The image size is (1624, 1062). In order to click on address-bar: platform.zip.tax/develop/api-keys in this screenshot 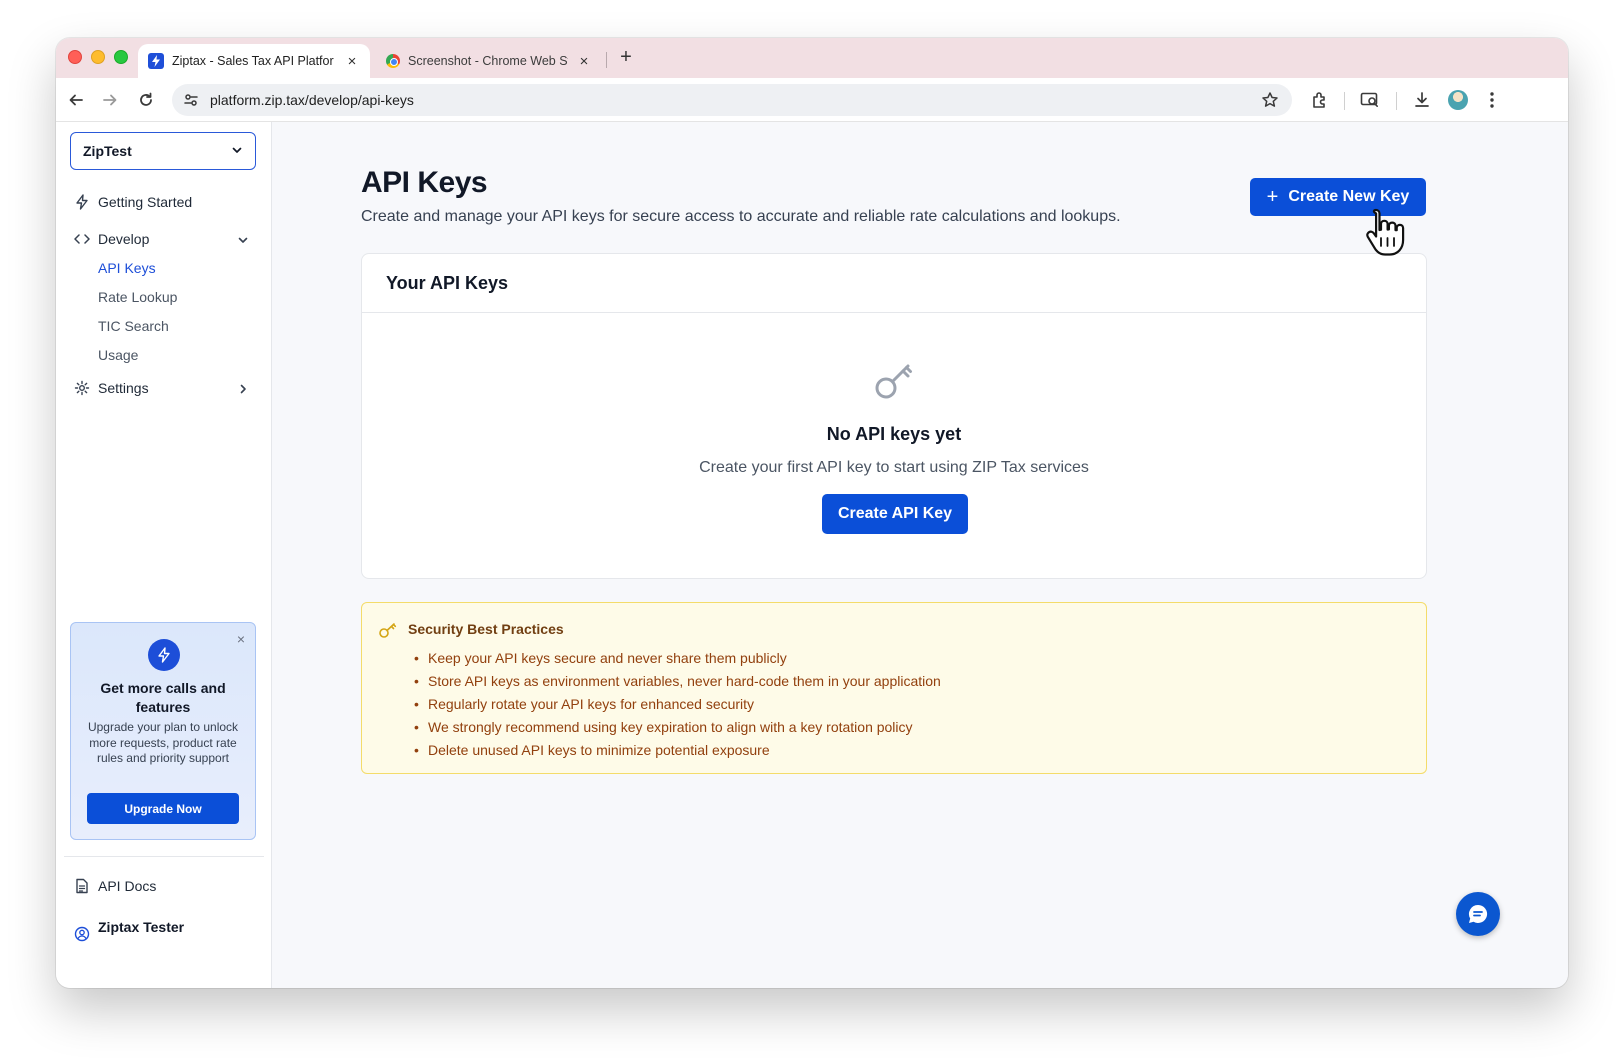, I will do `click(732, 100)`.